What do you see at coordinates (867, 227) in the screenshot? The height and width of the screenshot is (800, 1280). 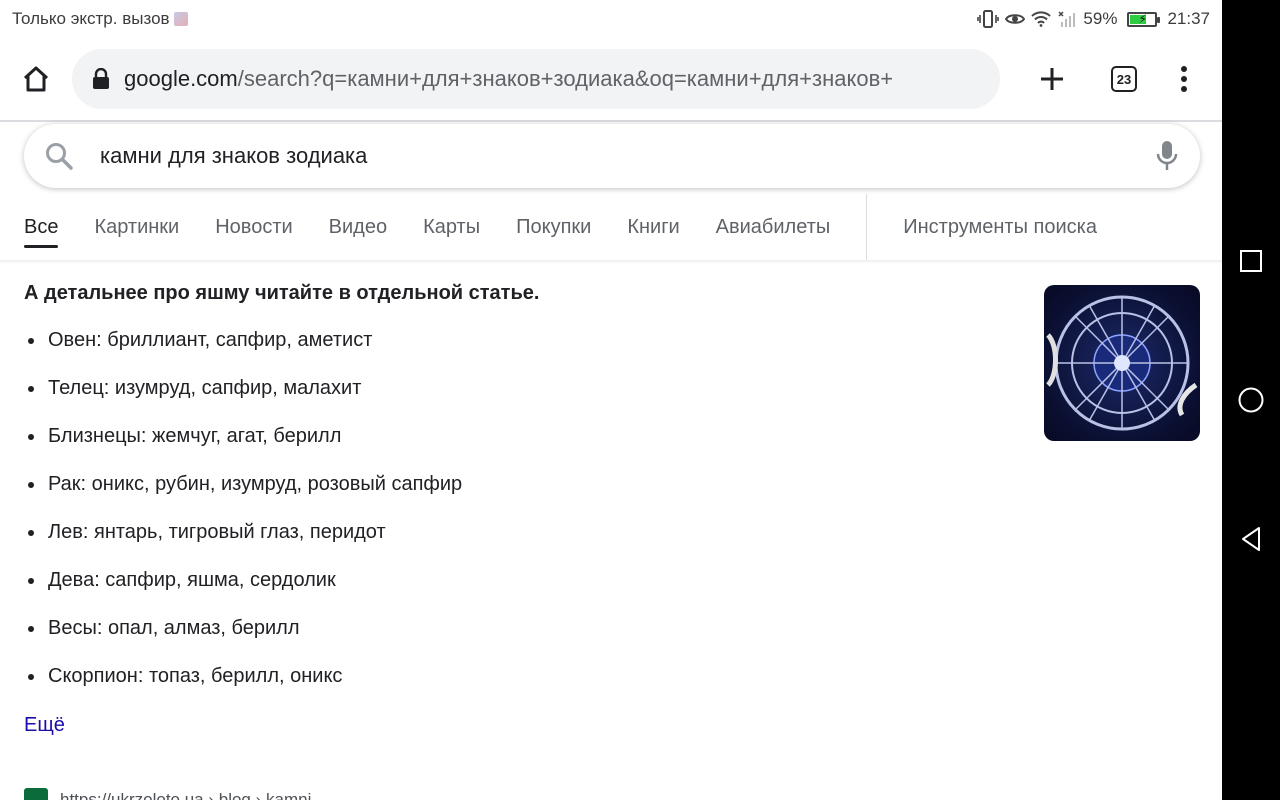 I see `tabs-divider` at bounding box center [867, 227].